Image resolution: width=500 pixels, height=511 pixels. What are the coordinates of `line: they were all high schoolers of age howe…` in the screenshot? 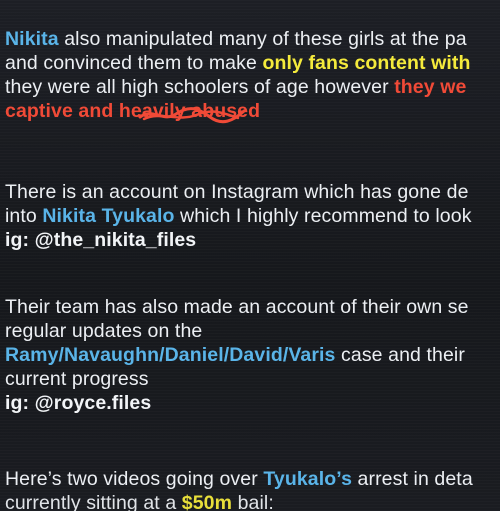 It's located at (252, 87).